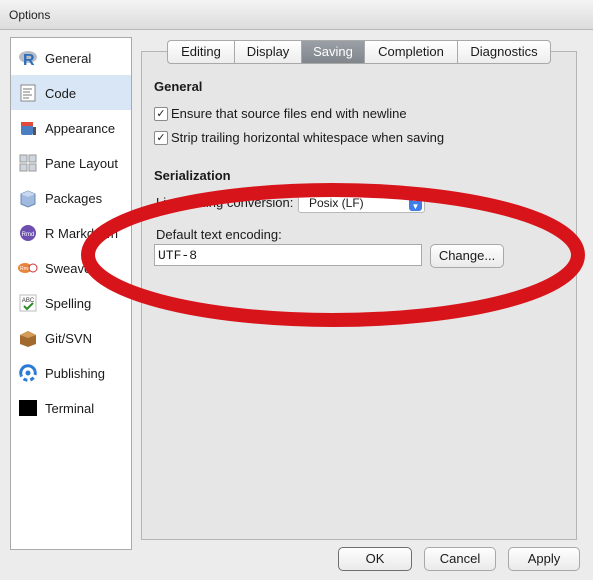 Image resolution: width=593 pixels, height=580 pixels. I want to click on sidebar-item-publishing: Publishing, so click(71, 372).